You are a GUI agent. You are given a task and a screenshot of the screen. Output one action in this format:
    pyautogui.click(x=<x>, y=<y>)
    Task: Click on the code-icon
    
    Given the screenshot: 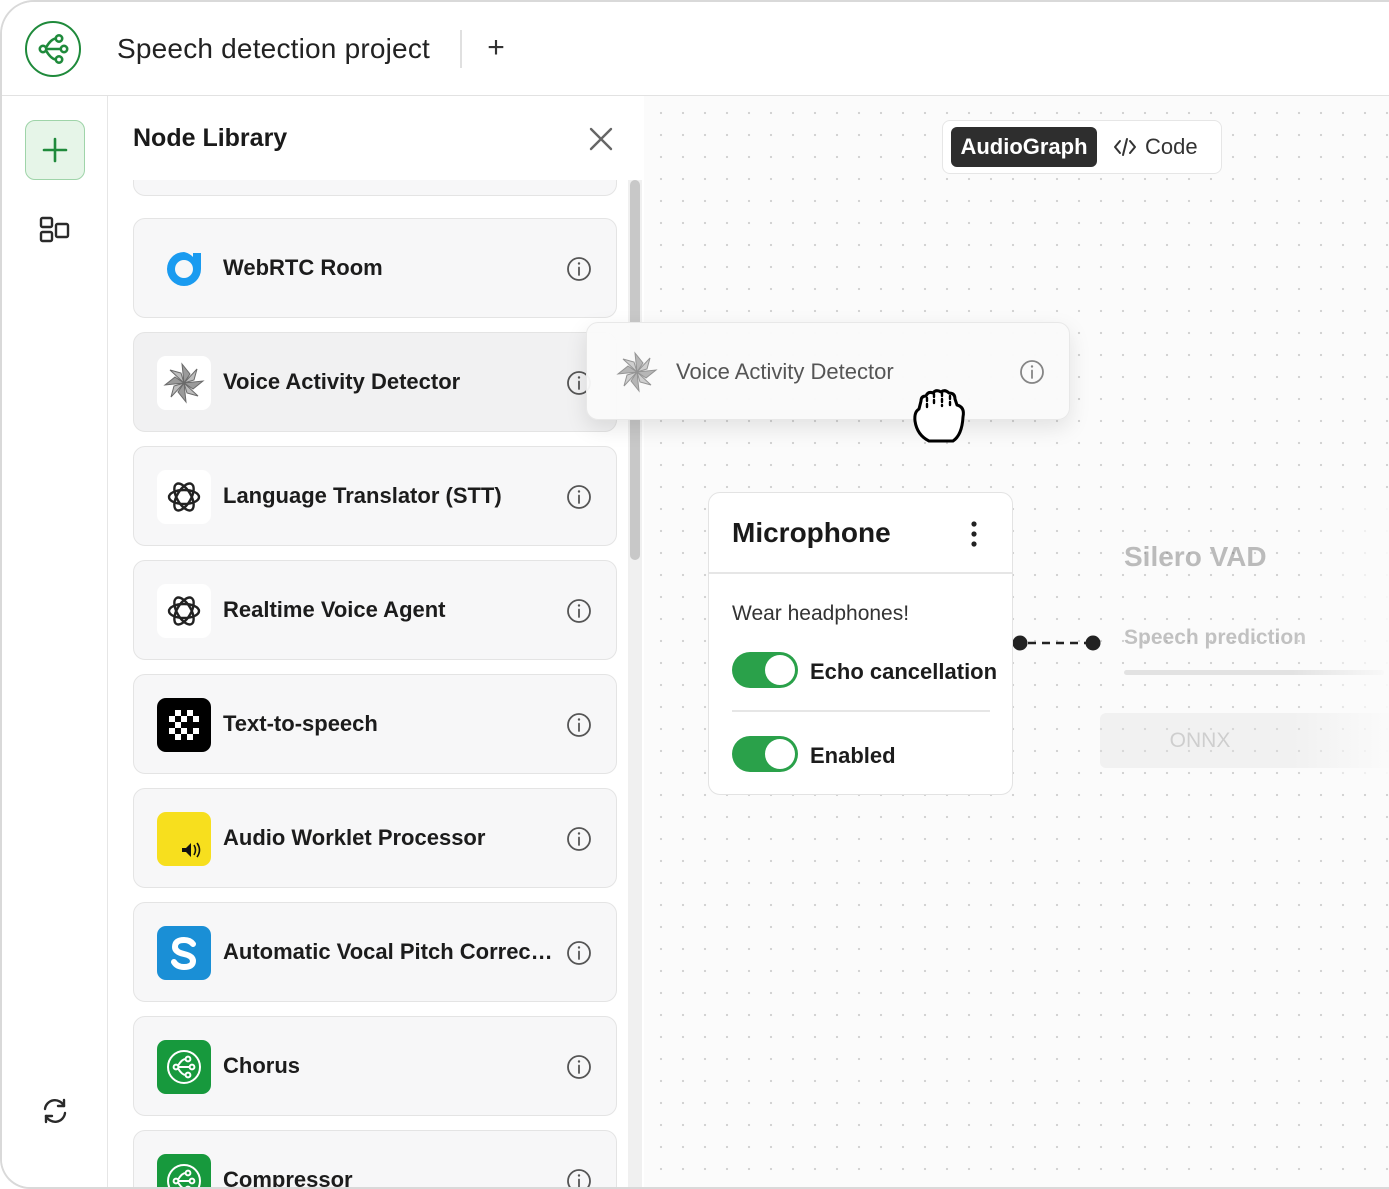 What is the action you would take?
    pyautogui.click(x=1125, y=147)
    